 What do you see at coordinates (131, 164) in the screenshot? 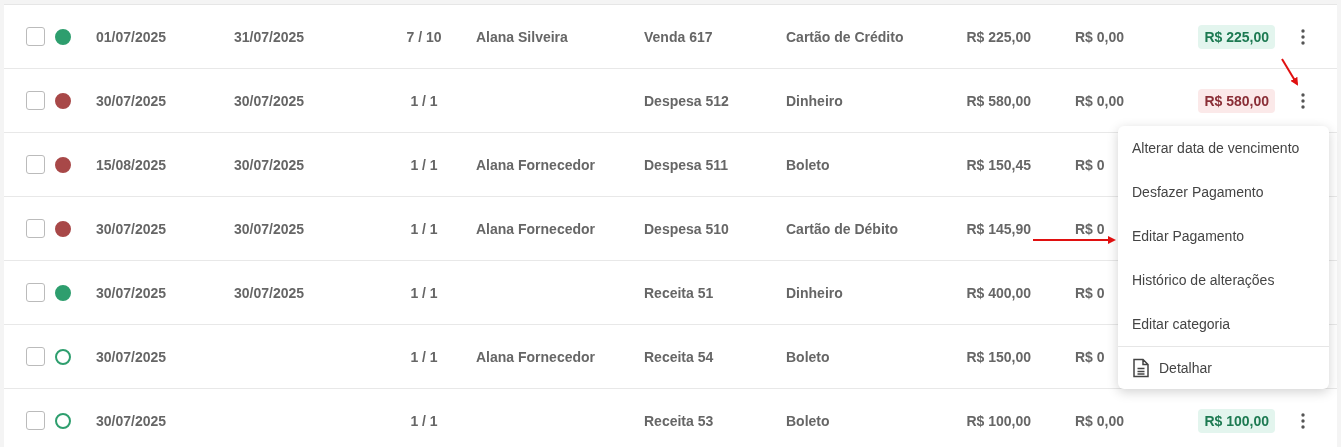
I see `table-cell: 15/08/2025` at bounding box center [131, 164].